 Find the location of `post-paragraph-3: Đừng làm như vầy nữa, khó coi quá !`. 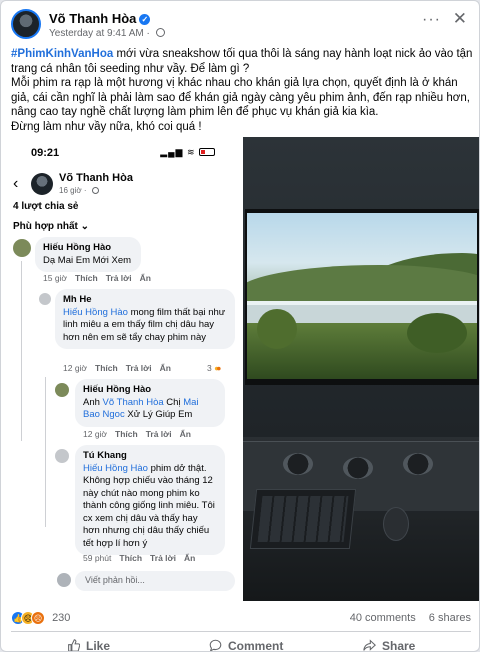

post-paragraph-3: Đừng làm như vầy nữa, khó coi quá ! is located at coordinates (106, 126).